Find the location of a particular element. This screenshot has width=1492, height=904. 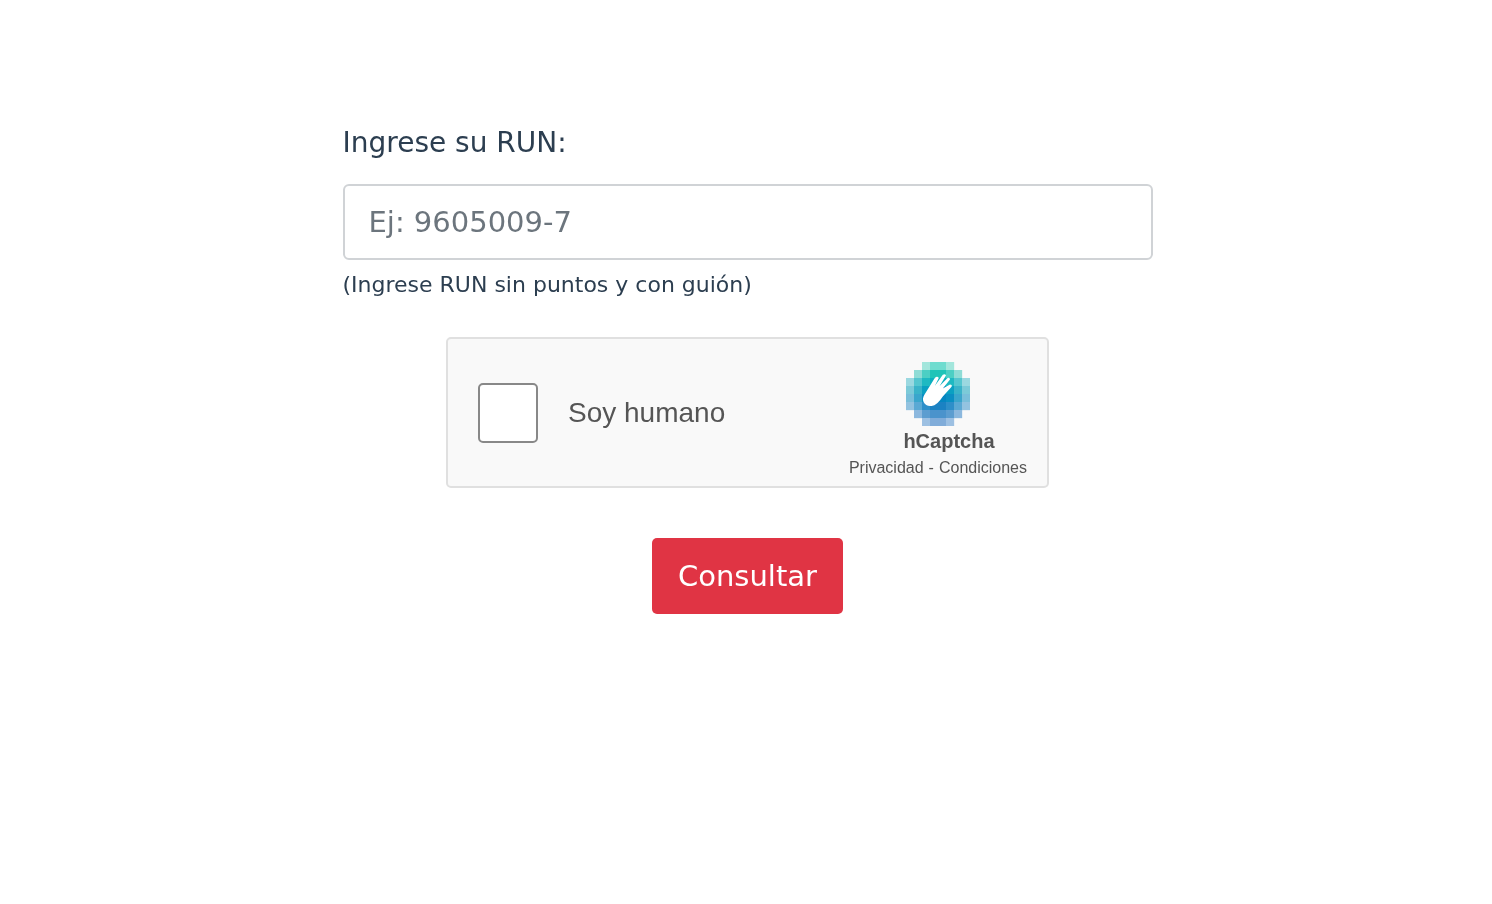

field-label: Ingrese su RUN: is located at coordinates (454, 143).